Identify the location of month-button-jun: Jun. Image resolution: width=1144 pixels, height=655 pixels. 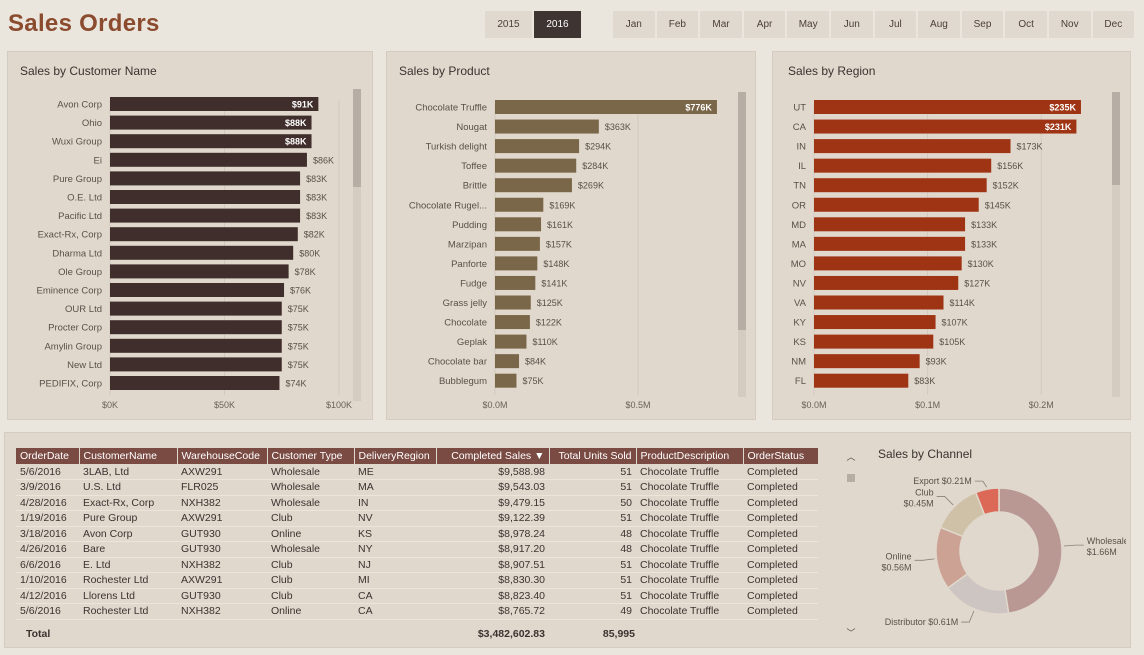
(851, 24).